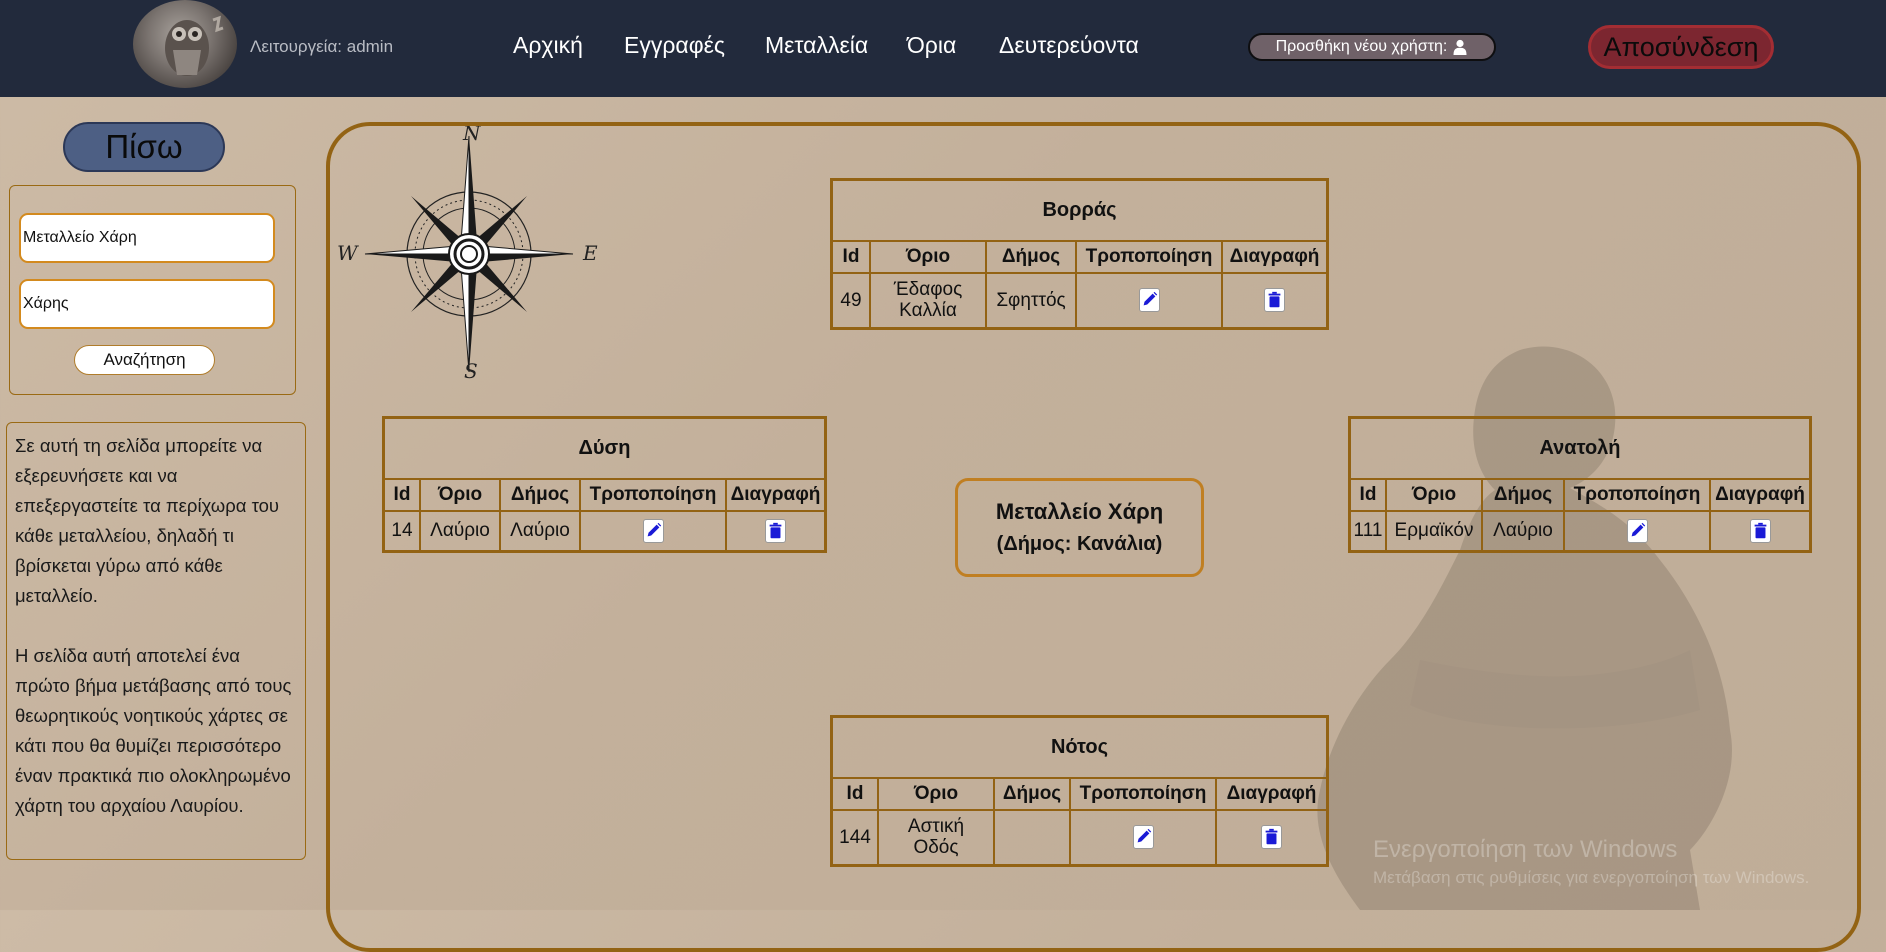 Image resolution: width=1886 pixels, height=952 pixels. What do you see at coordinates (1079, 210) in the screenshot?
I see `table-caption: Βορράς` at bounding box center [1079, 210].